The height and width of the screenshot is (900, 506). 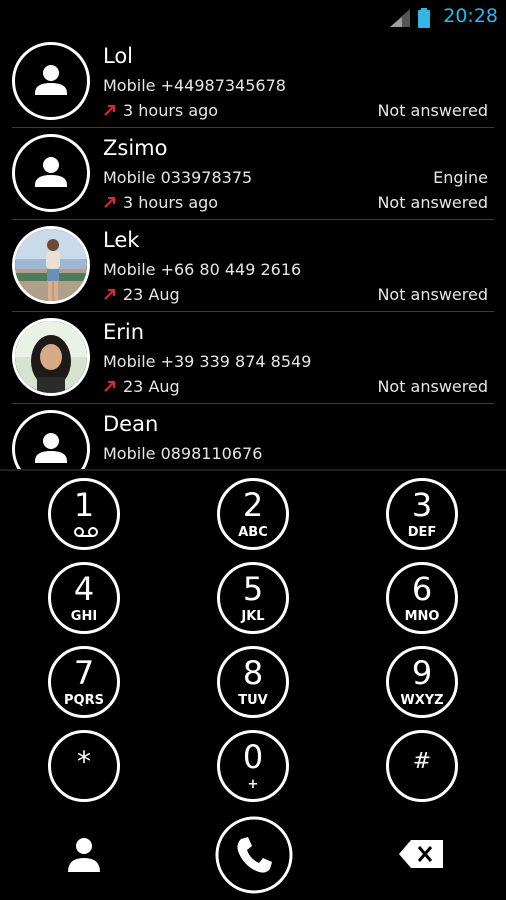 I want to click on backspace-icon, so click(x=421, y=854).